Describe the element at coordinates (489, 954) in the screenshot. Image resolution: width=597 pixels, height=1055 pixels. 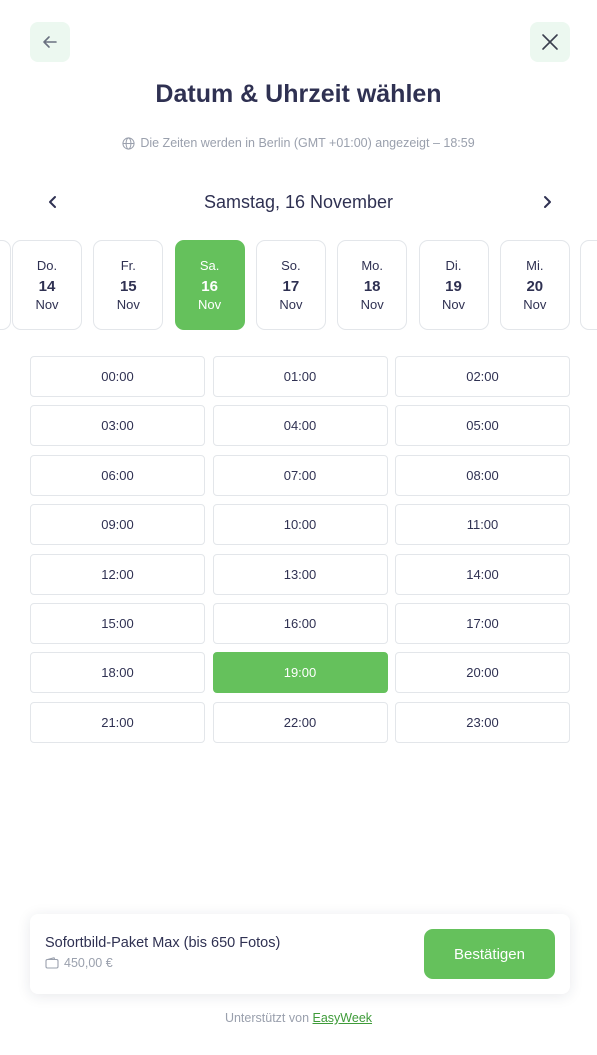
I see `confirm-button: Bestätigen` at that location.